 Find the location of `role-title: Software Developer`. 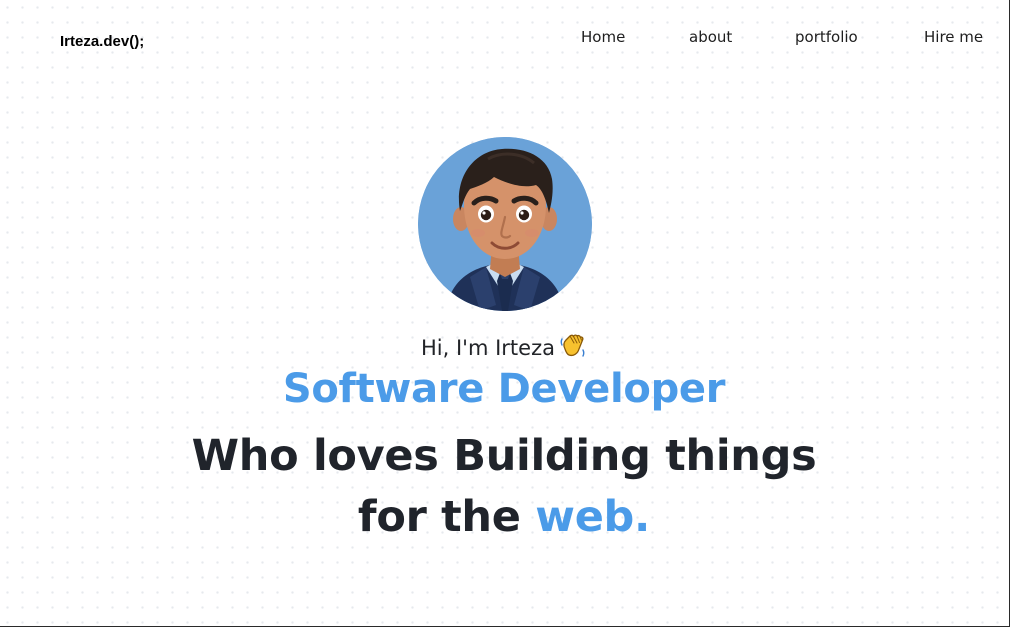

role-title: Software Developer is located at coordinates (504, 389).